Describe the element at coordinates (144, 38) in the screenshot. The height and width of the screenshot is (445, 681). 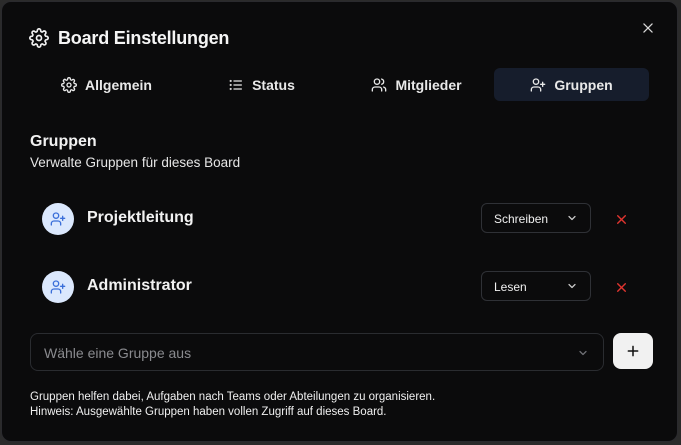
I see `dialog-title: Board Einstellungen` at that location.